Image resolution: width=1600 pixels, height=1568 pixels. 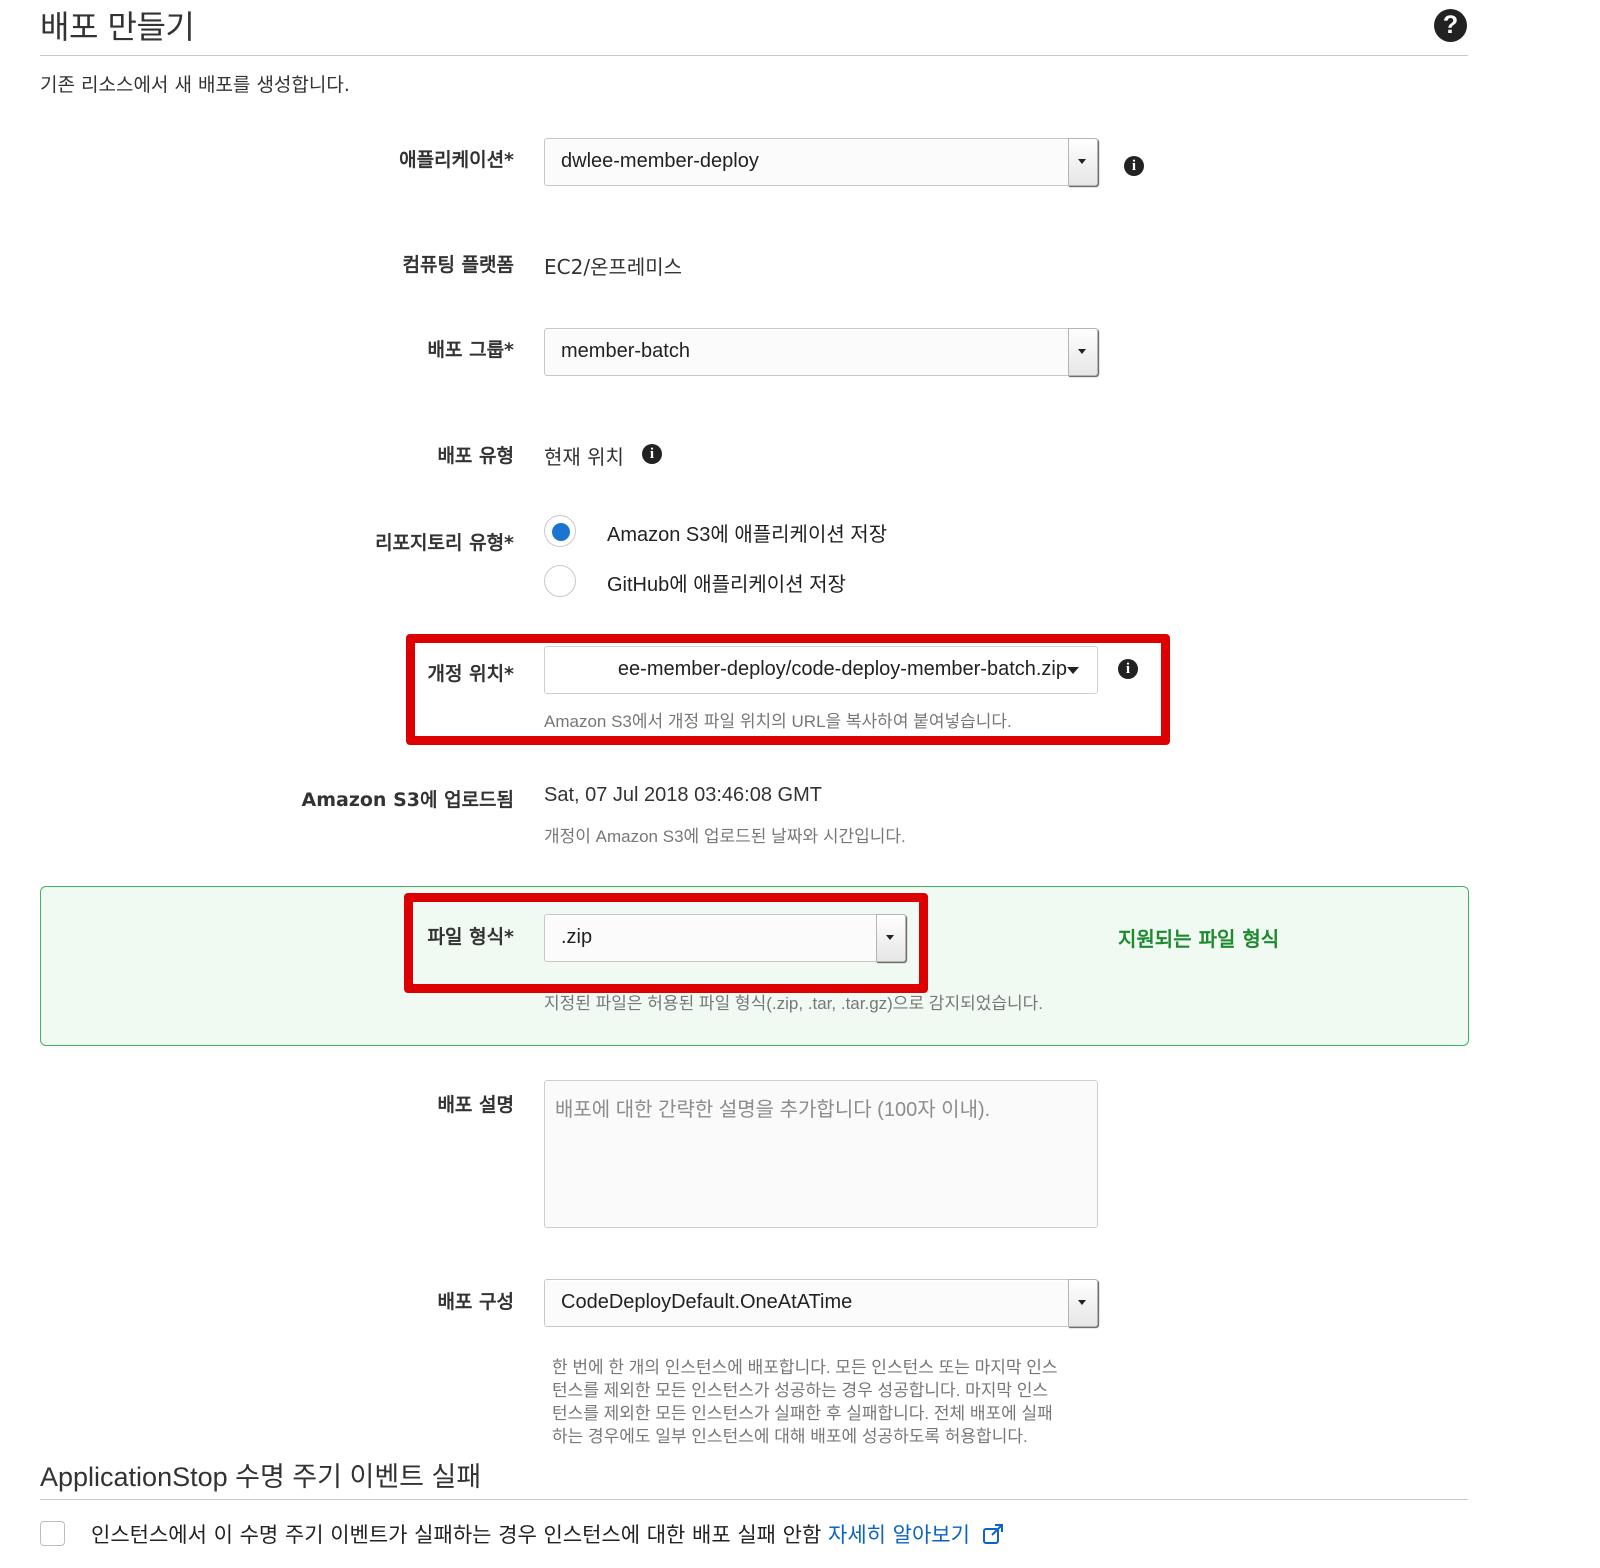 What do you see at coordinates (470, 674) in the screenshot?
I see `revision-location-label: 개정 위치*` at bounding box center [470, 674].